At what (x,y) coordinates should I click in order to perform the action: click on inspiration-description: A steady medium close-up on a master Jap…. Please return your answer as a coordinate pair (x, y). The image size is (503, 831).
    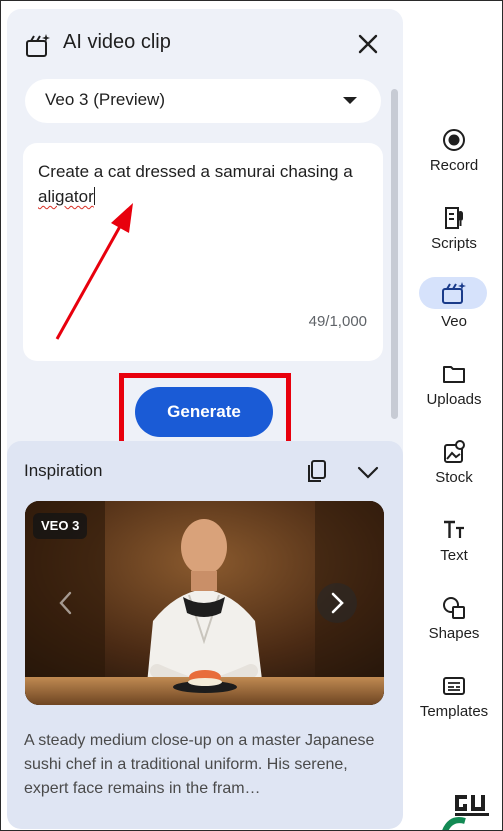
    Looking at the image, I should click on (199, 764).